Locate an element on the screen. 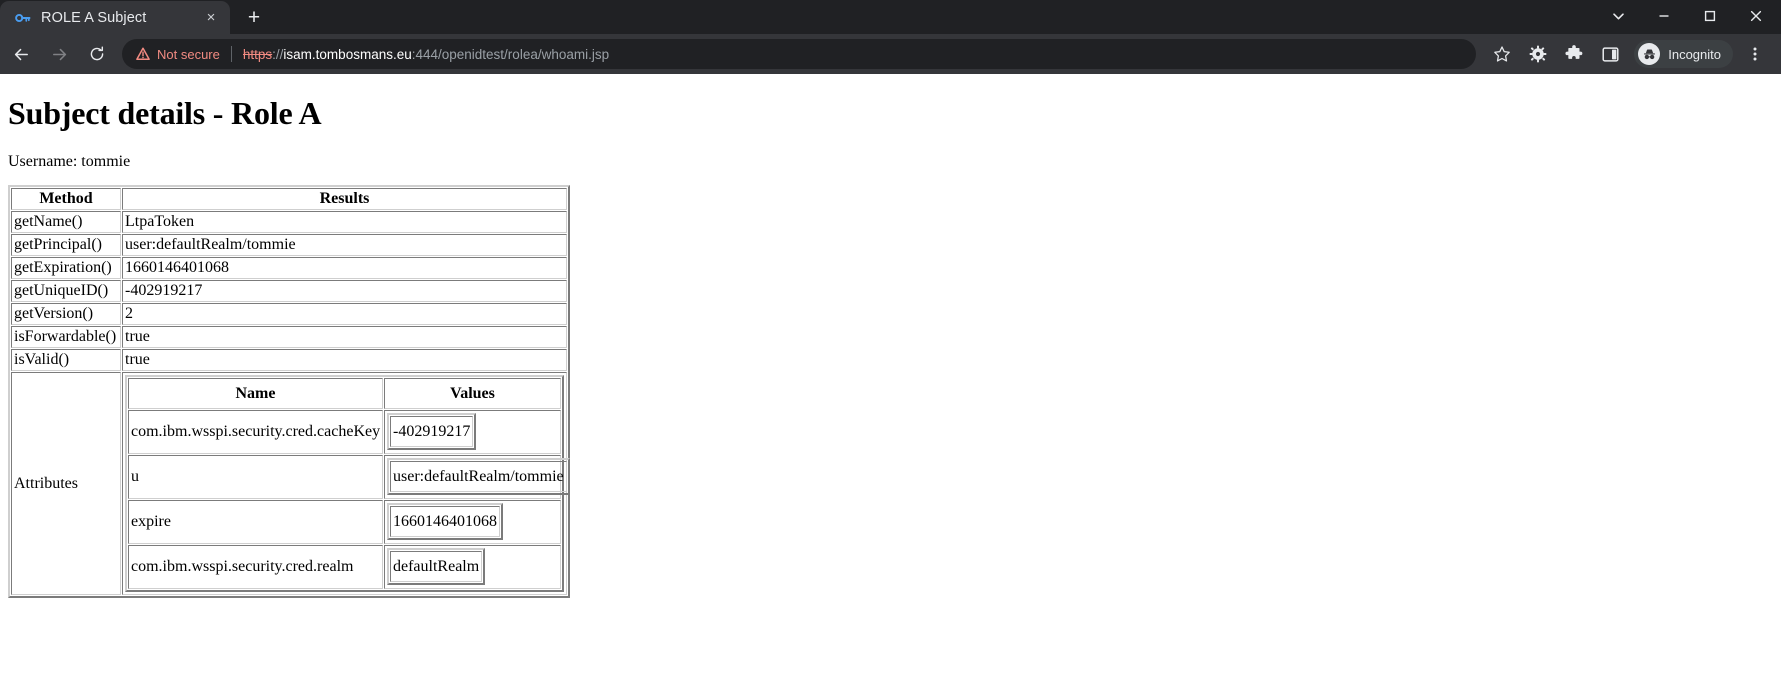 This screenshot has width=1781, height=695. method-result: 1660146401068 is located at coordinates (344, 268).